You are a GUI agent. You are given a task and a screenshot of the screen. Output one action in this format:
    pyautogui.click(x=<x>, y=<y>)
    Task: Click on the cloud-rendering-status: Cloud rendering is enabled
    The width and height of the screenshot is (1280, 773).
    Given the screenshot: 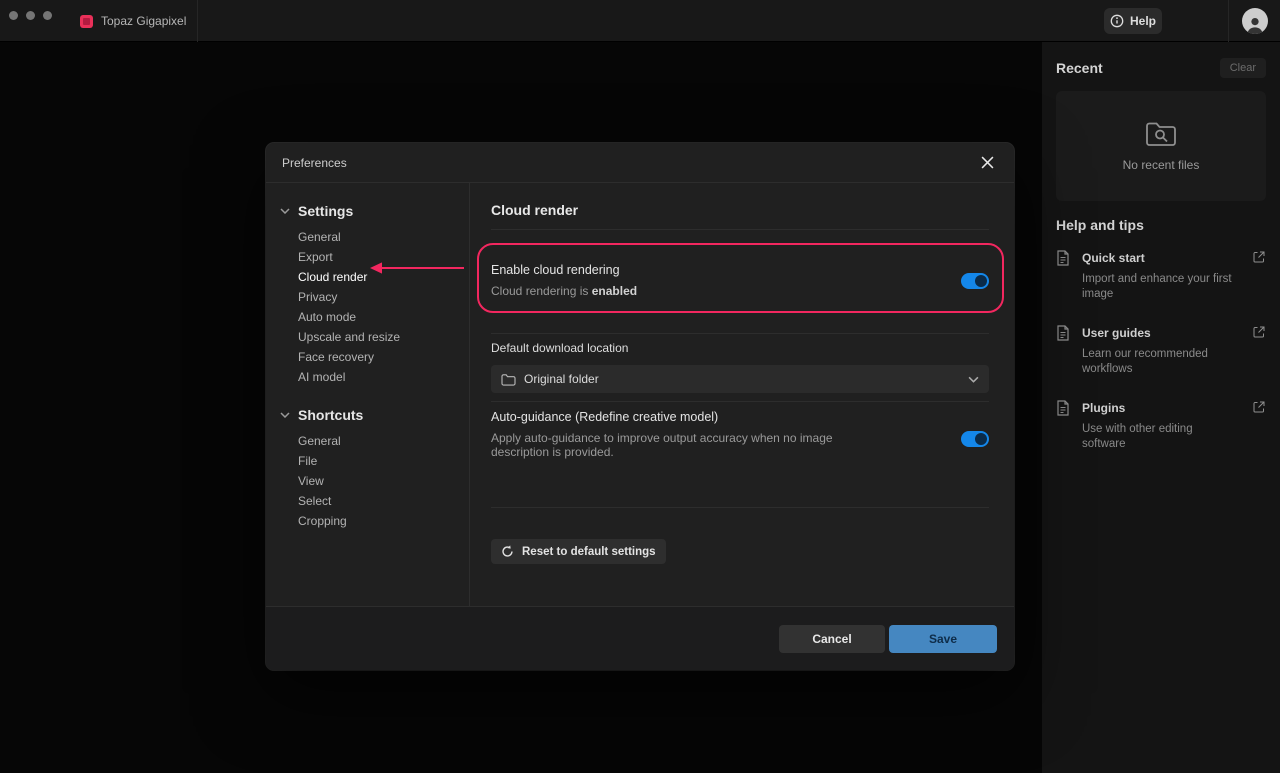 What is the action you would take?
    pyautogui.click(x=564, y=291)
    